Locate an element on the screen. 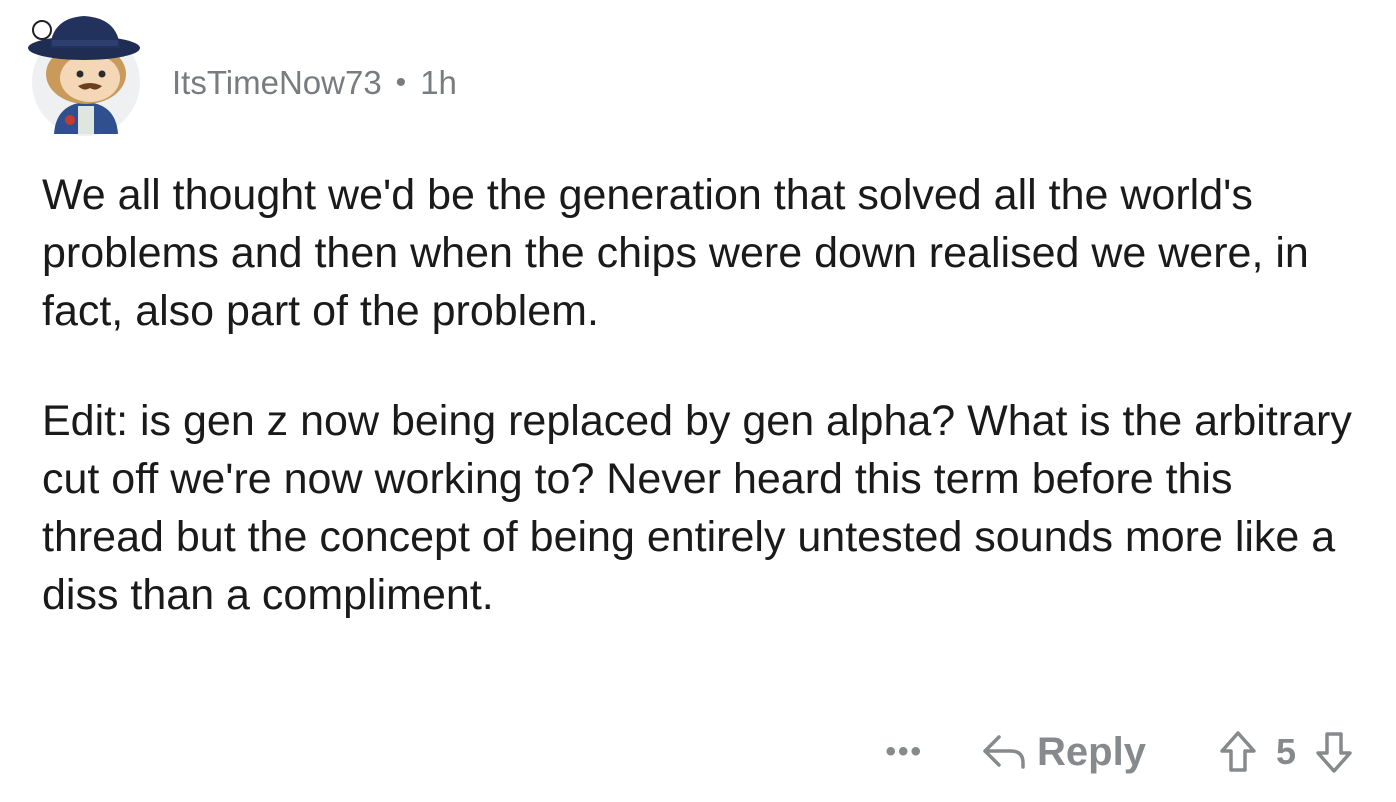  comment-meta: ItsTimeNow73 • 1h is located at coordinates (314, 83).